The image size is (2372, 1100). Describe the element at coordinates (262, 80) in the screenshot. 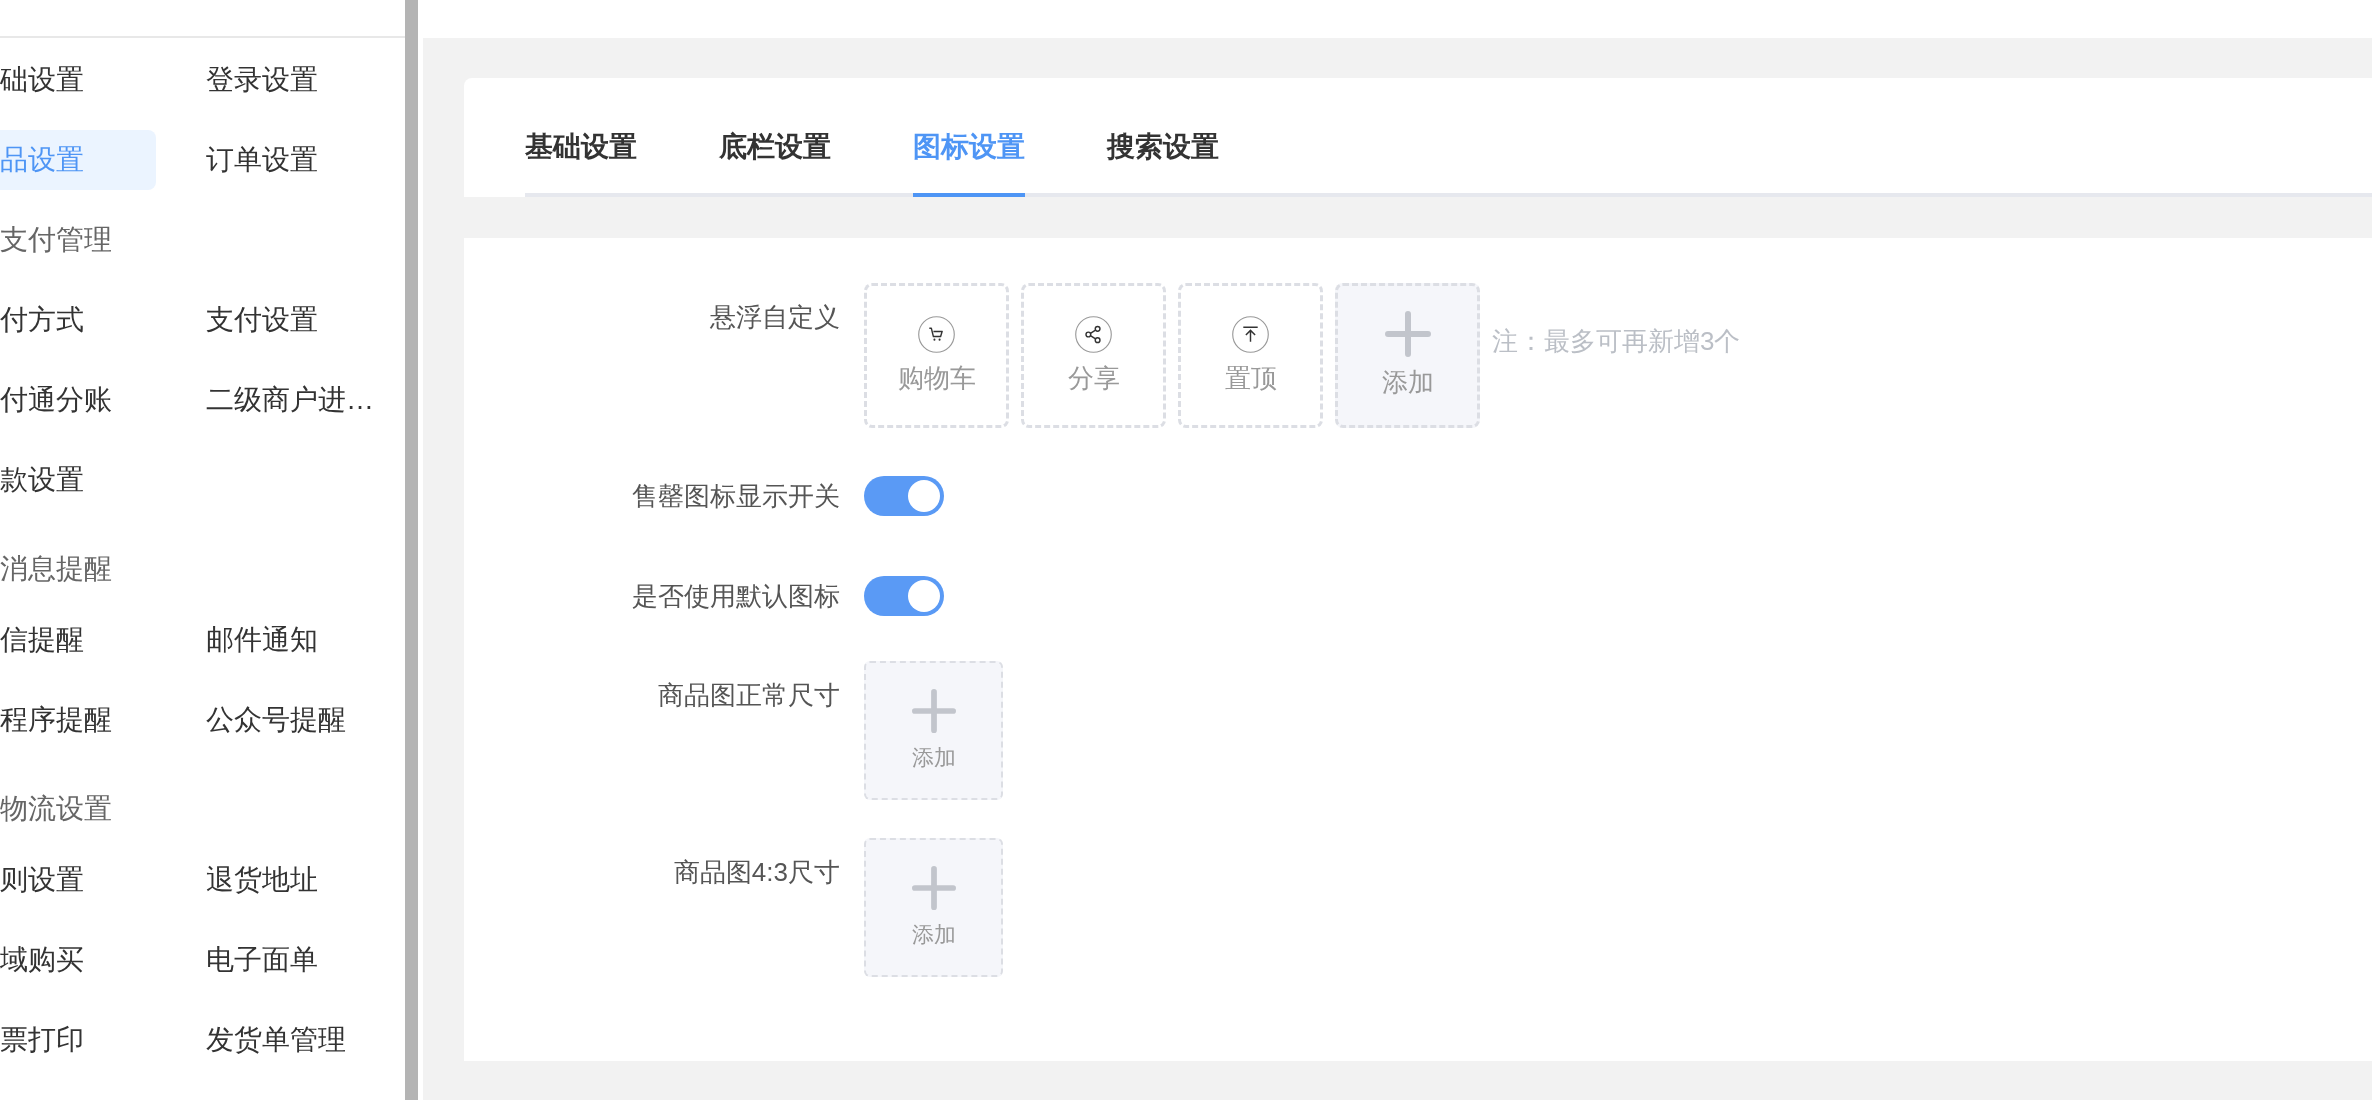

I see `sidebar-item: 登录设置` at that location.